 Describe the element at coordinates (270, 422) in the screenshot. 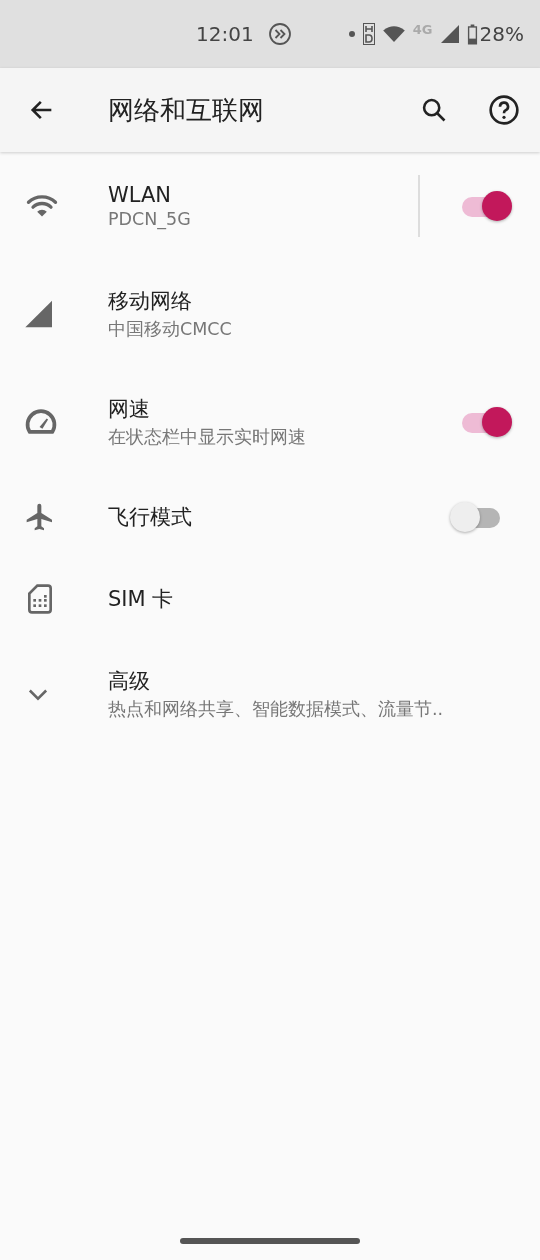

I see `settings-item: 网速 在状态栏中显示实时网速` at that location.